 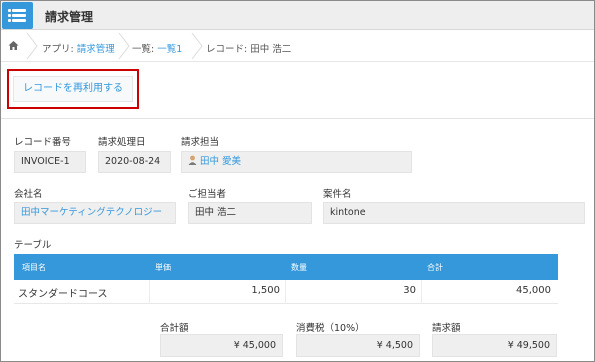 I want to click on billing-date-value: 2020-08-24, so click(x=134, y=162).